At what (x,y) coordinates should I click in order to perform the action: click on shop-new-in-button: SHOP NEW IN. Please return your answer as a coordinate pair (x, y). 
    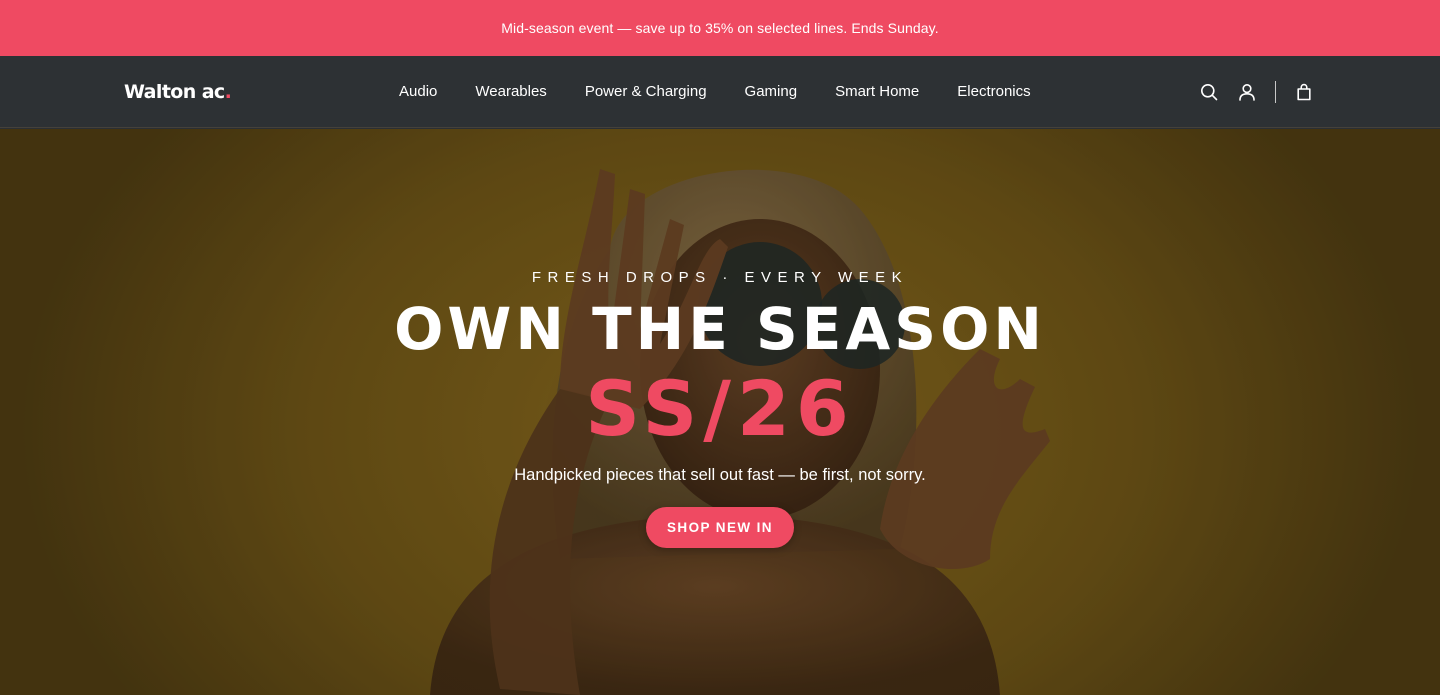
    Looking at the image, I should click on (720, 527).